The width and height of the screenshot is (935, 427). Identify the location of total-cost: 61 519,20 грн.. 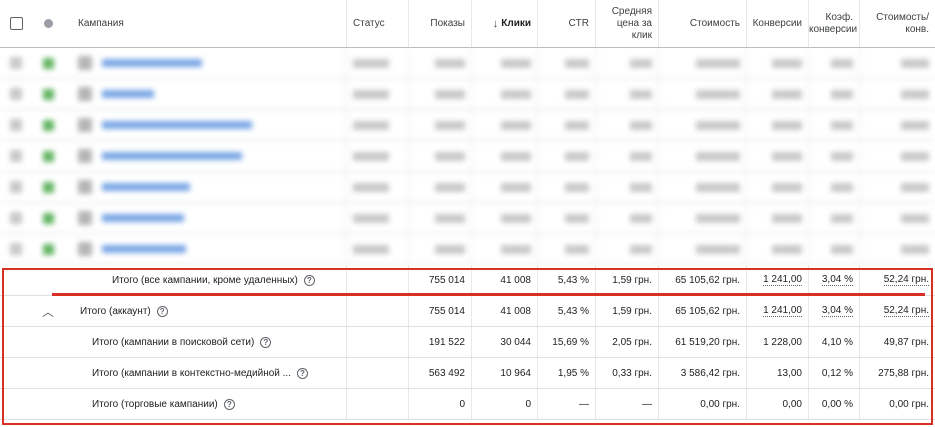
(703, 342).